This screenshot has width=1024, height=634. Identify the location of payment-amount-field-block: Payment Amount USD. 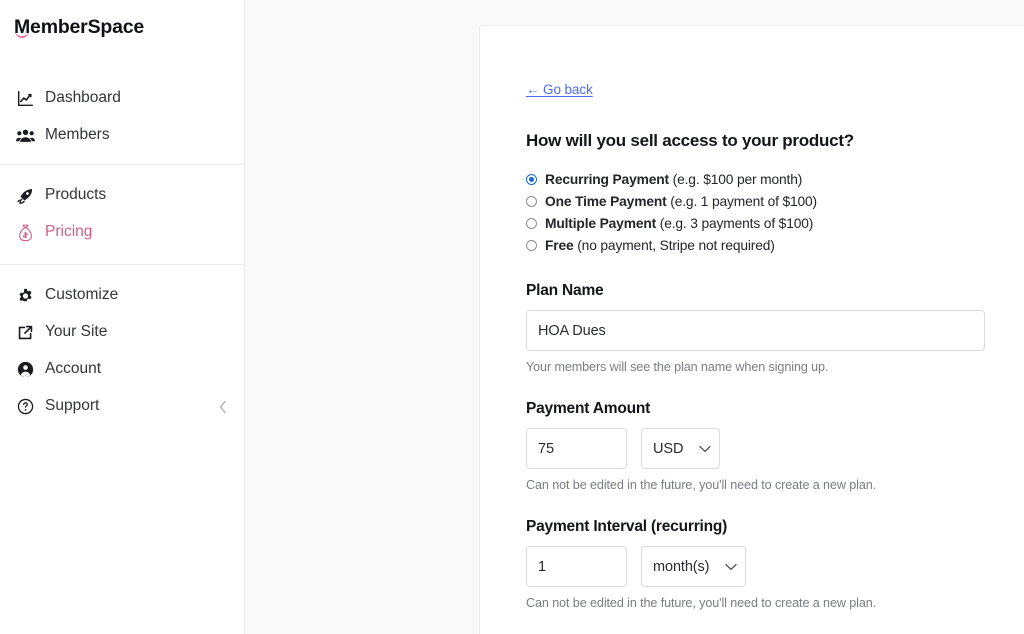
(755, 446).